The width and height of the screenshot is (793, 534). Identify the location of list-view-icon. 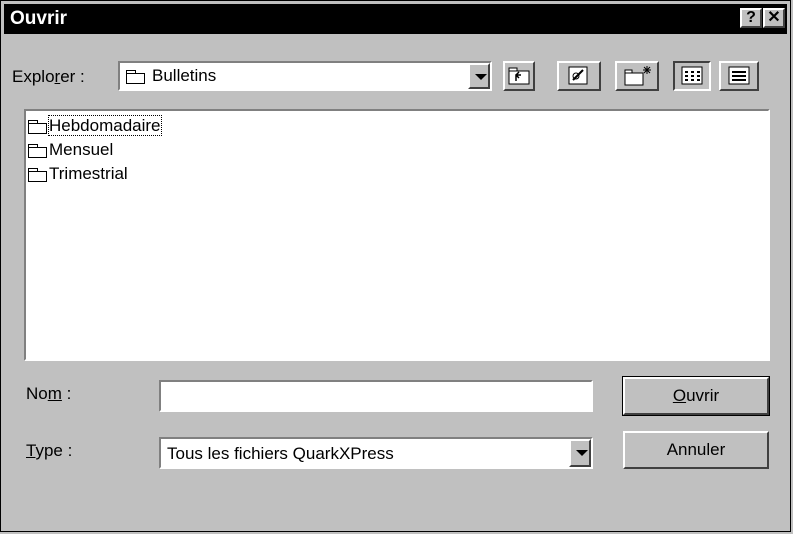
(692, 75).